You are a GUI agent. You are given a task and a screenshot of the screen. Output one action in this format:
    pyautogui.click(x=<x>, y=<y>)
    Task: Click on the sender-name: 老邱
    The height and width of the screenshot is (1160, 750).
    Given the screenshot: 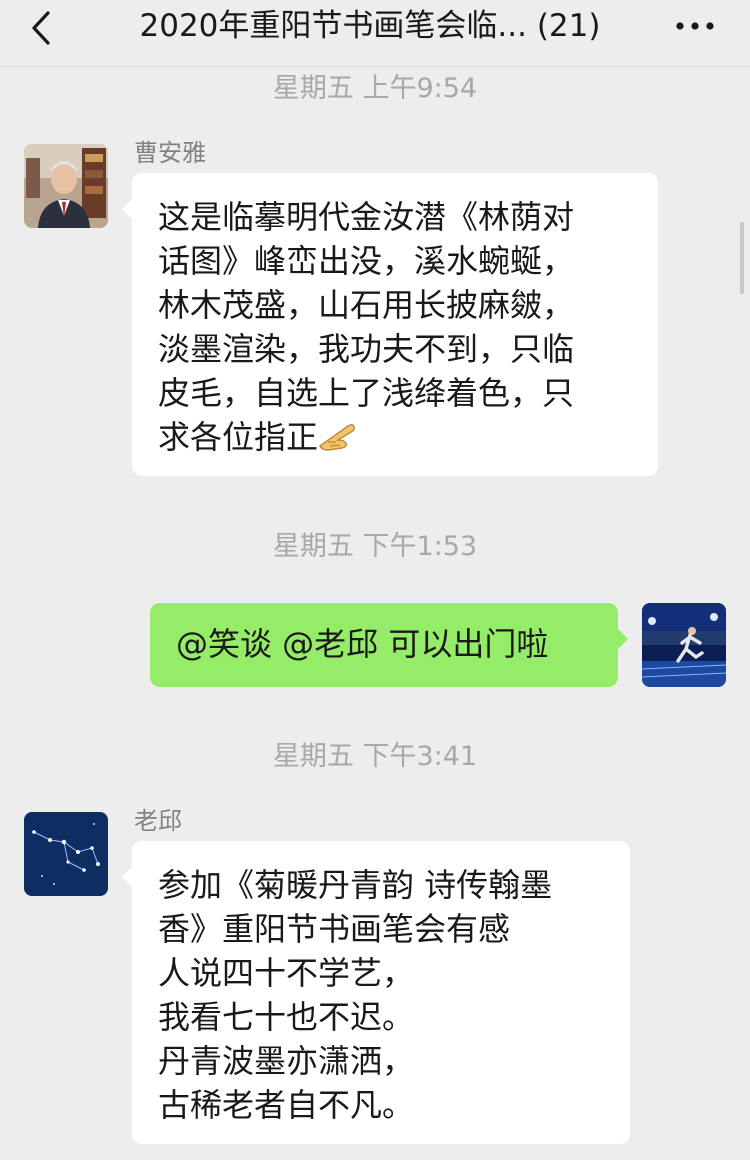 What is the action you would take?
    pyautogui.click(x=158, y=821)
    